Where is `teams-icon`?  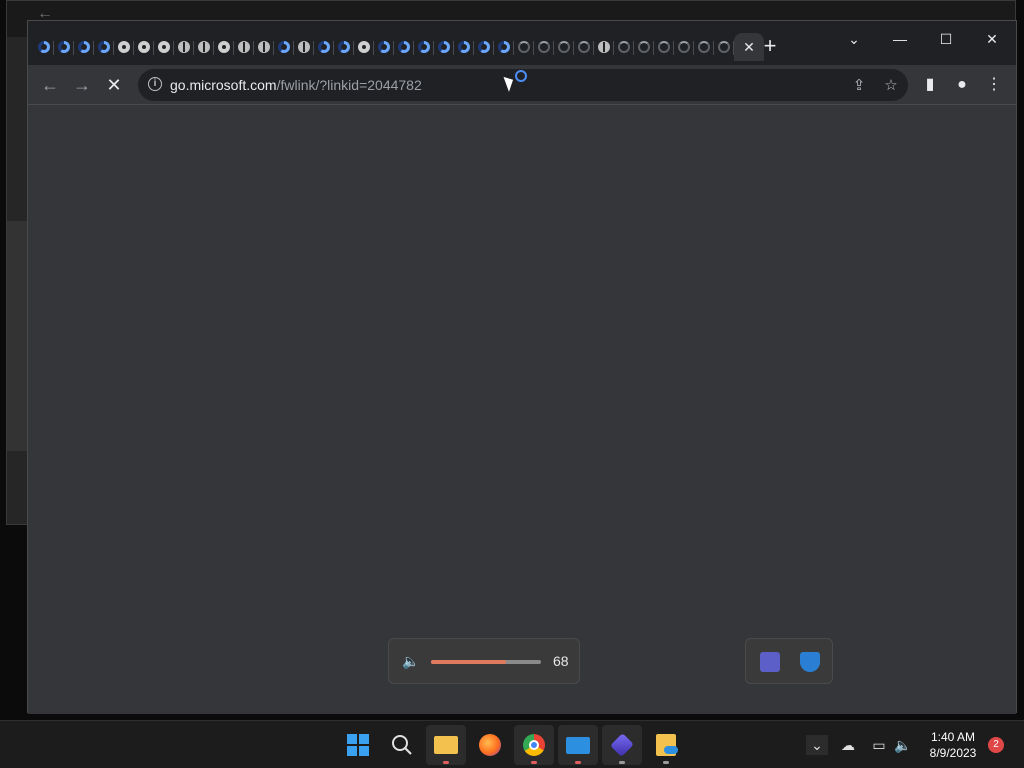
teams-icon is located at coordinates (770, 662).